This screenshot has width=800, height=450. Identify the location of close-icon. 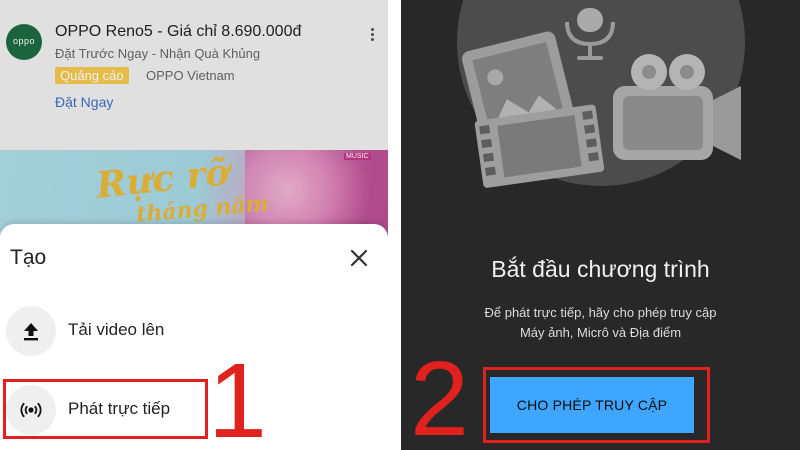
(359, 258).